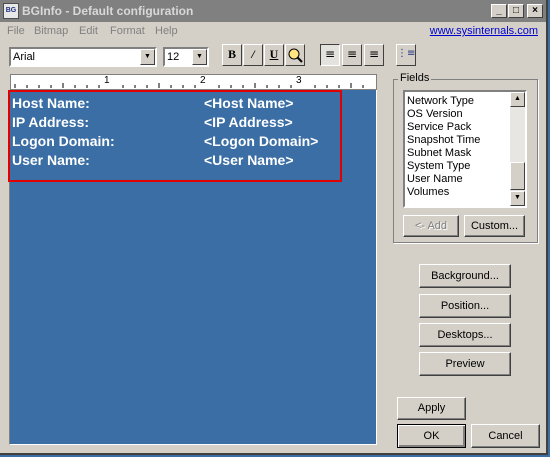 This screenshot has height=457, width=550. Describe the element at coordinates (189, 85) in the screenshot. I see `ruler-ticks` at that location.